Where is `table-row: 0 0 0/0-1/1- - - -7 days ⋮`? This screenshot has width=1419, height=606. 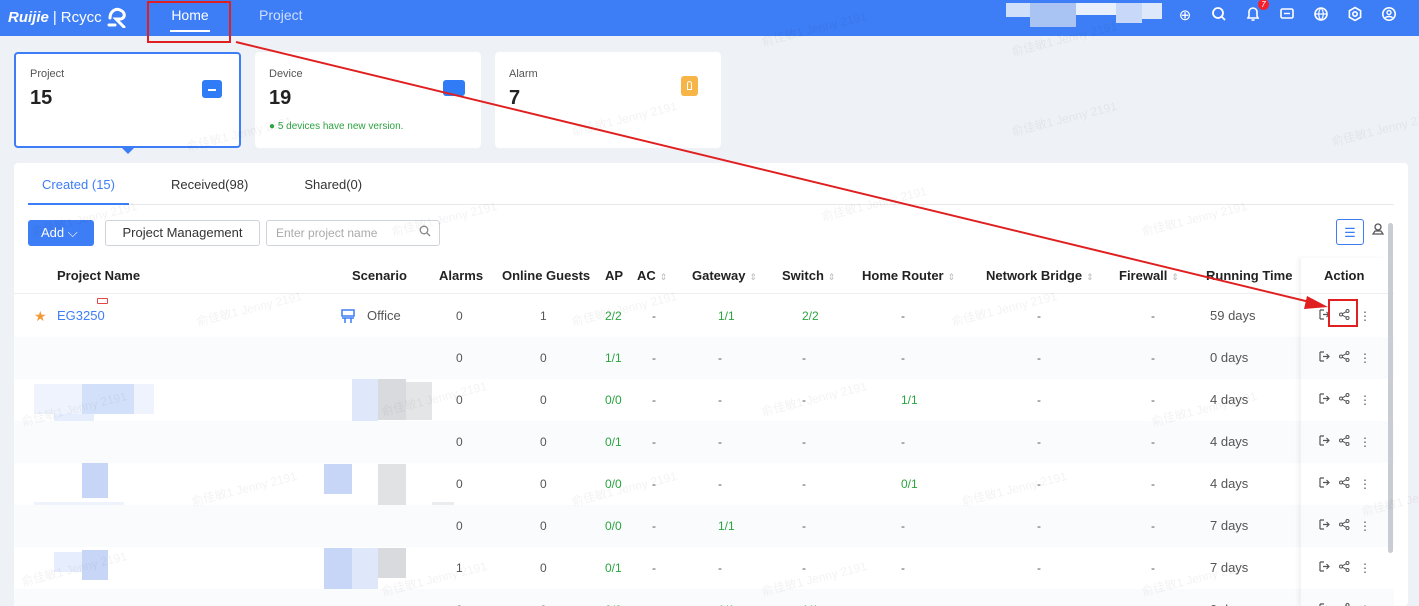
table-row: 0 0 0/0-1/1- - - -7 days ⋮ is located at coordinates (704, 526).